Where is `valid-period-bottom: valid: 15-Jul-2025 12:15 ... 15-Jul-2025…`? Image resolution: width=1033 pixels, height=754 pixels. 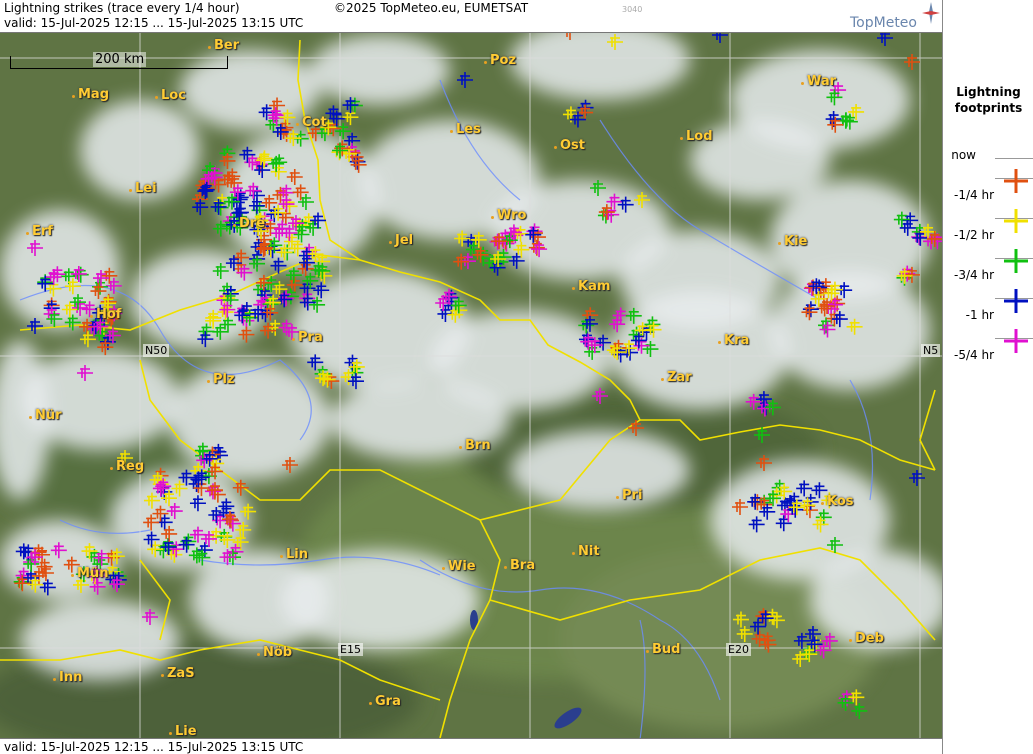
valid-period-bottom: valid: 15-Jul-2025 12:15 ... 15-Jul-2025… is located at coordinates (154, 747).